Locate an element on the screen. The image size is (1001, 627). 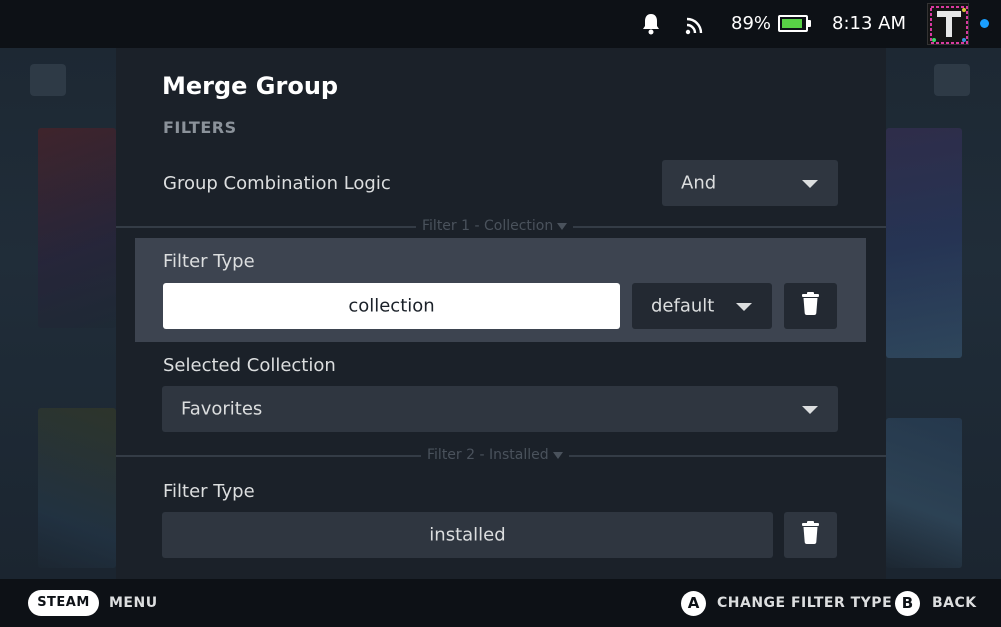
wifi-icon is located at coordinates (695, 25).